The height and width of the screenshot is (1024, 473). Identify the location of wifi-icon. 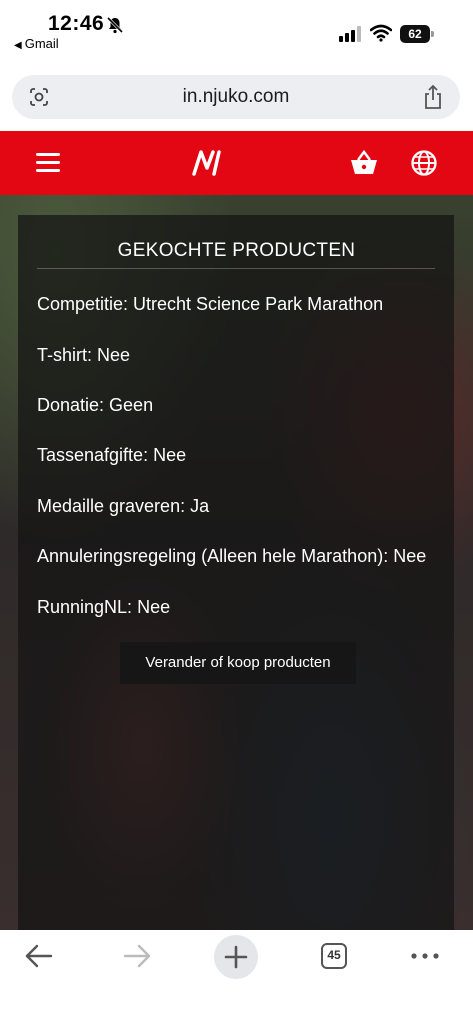
(381, 33).